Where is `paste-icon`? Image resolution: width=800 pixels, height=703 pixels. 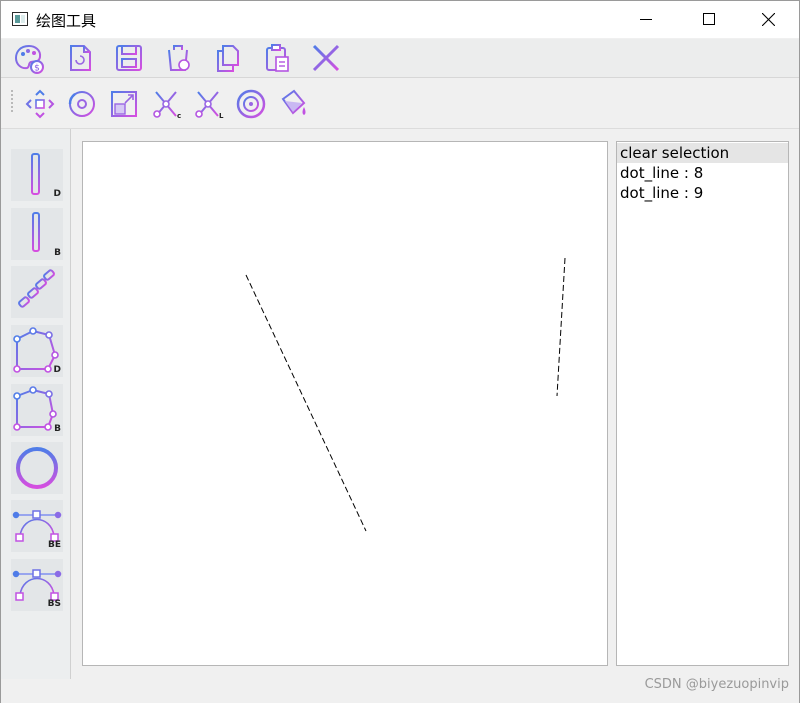 paste-icon is located at coordinates (277, 58).